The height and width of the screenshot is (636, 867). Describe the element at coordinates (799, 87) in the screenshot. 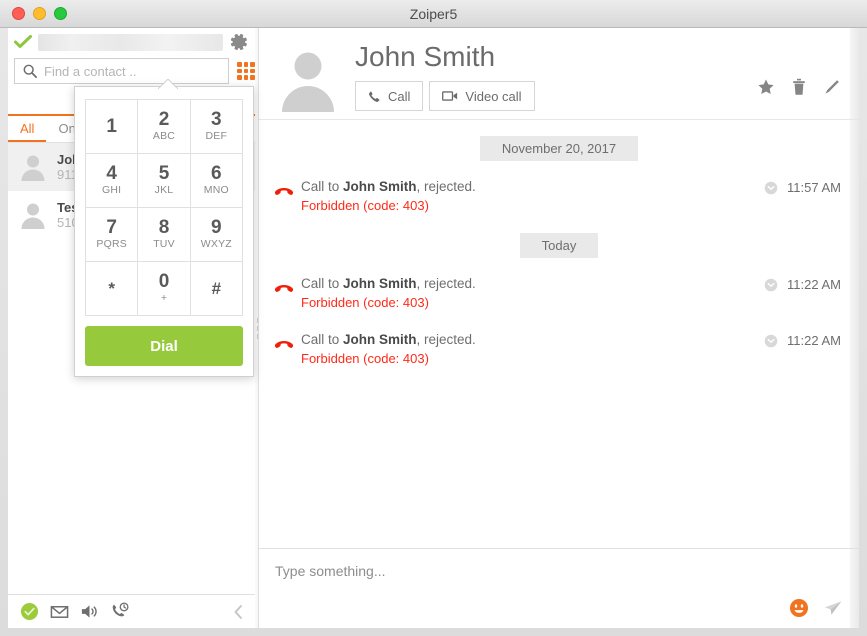

I see `trash-icon` at that location.